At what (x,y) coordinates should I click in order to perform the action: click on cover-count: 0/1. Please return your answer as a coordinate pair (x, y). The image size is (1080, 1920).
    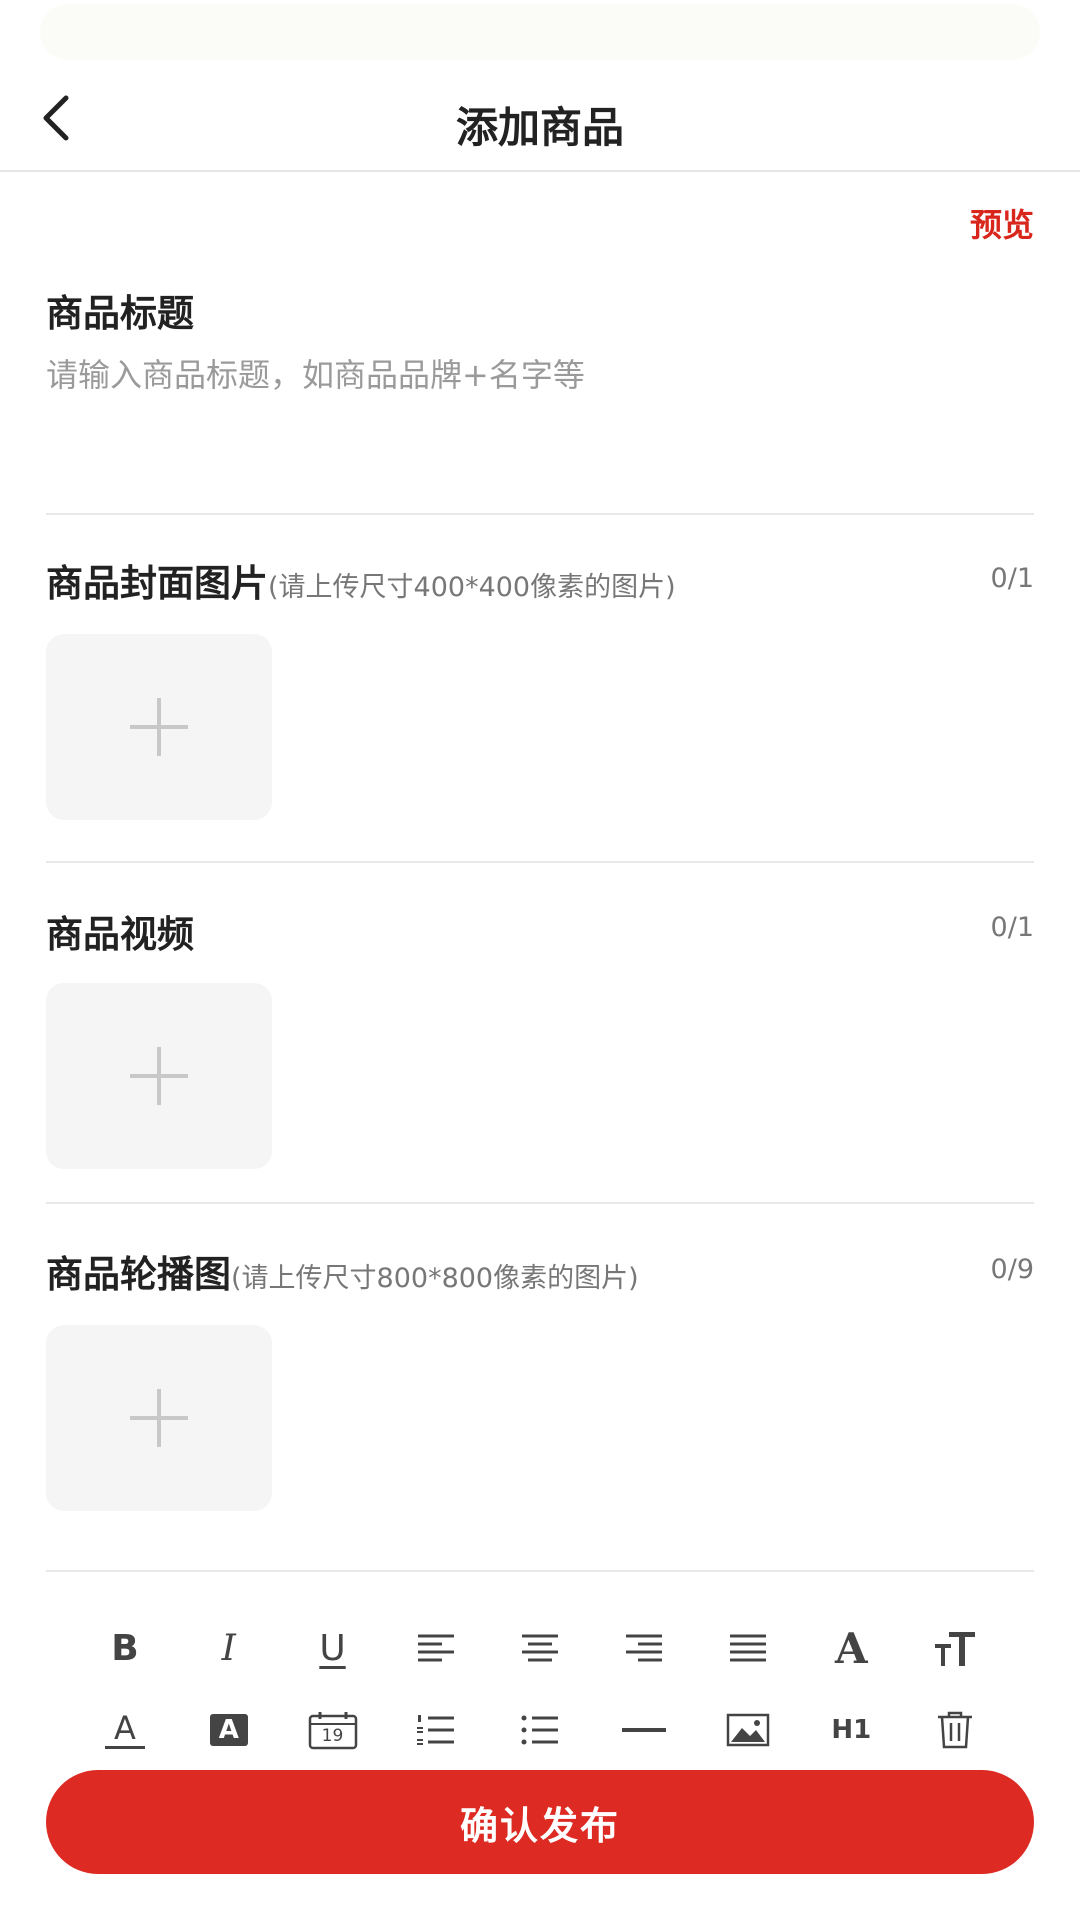
    Looking at the image, I should click on (1012, 578).